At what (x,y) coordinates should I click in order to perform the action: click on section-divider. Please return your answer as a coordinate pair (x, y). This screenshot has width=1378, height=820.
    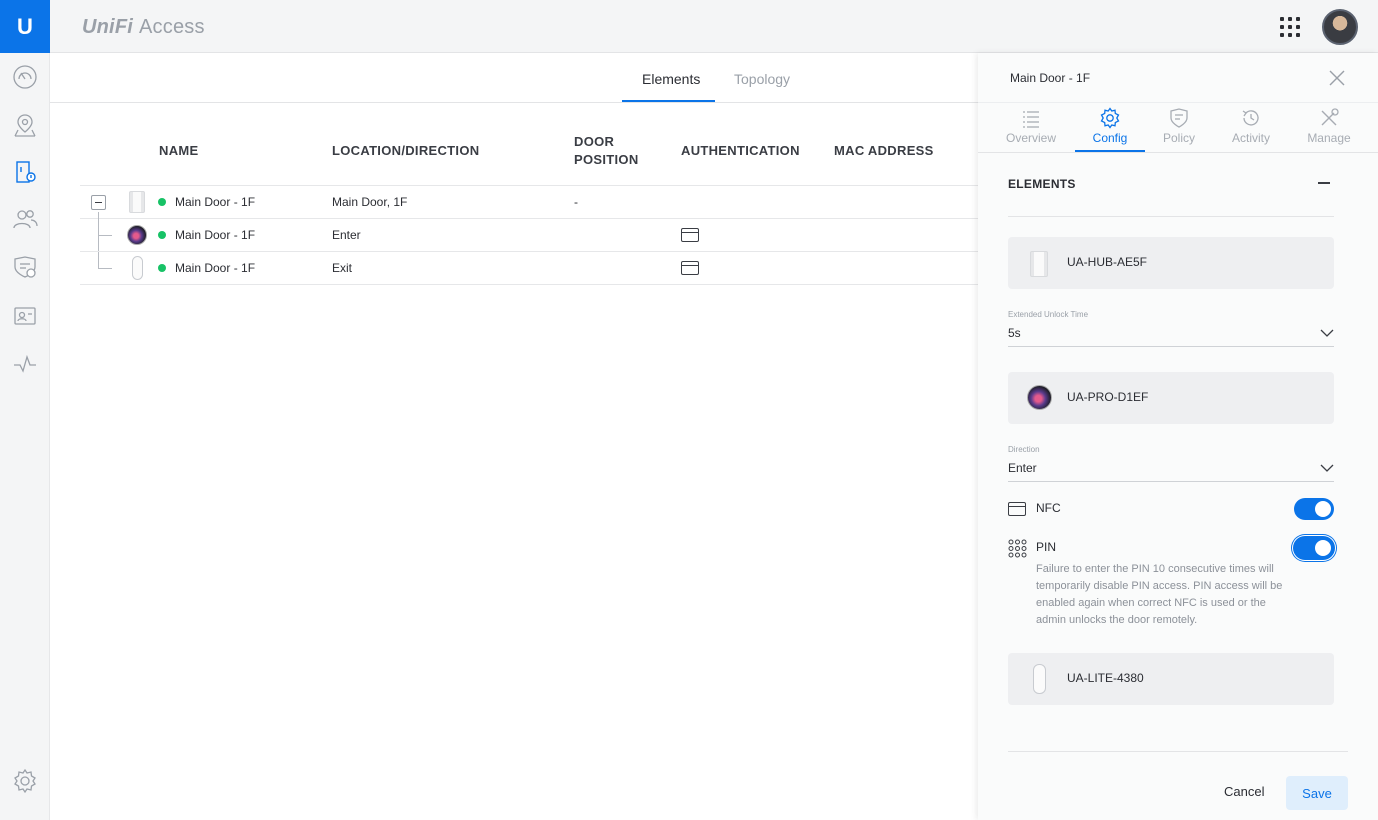
    Looking at the image, I should click on (1171, 216).